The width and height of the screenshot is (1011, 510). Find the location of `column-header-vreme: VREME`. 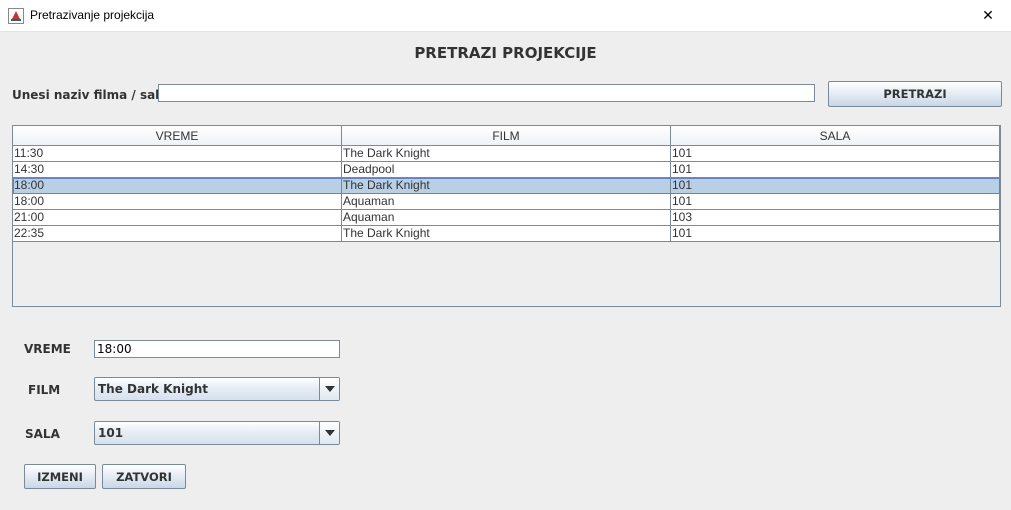

column-header-vreme: VREME is located at coordinates (177, 136).